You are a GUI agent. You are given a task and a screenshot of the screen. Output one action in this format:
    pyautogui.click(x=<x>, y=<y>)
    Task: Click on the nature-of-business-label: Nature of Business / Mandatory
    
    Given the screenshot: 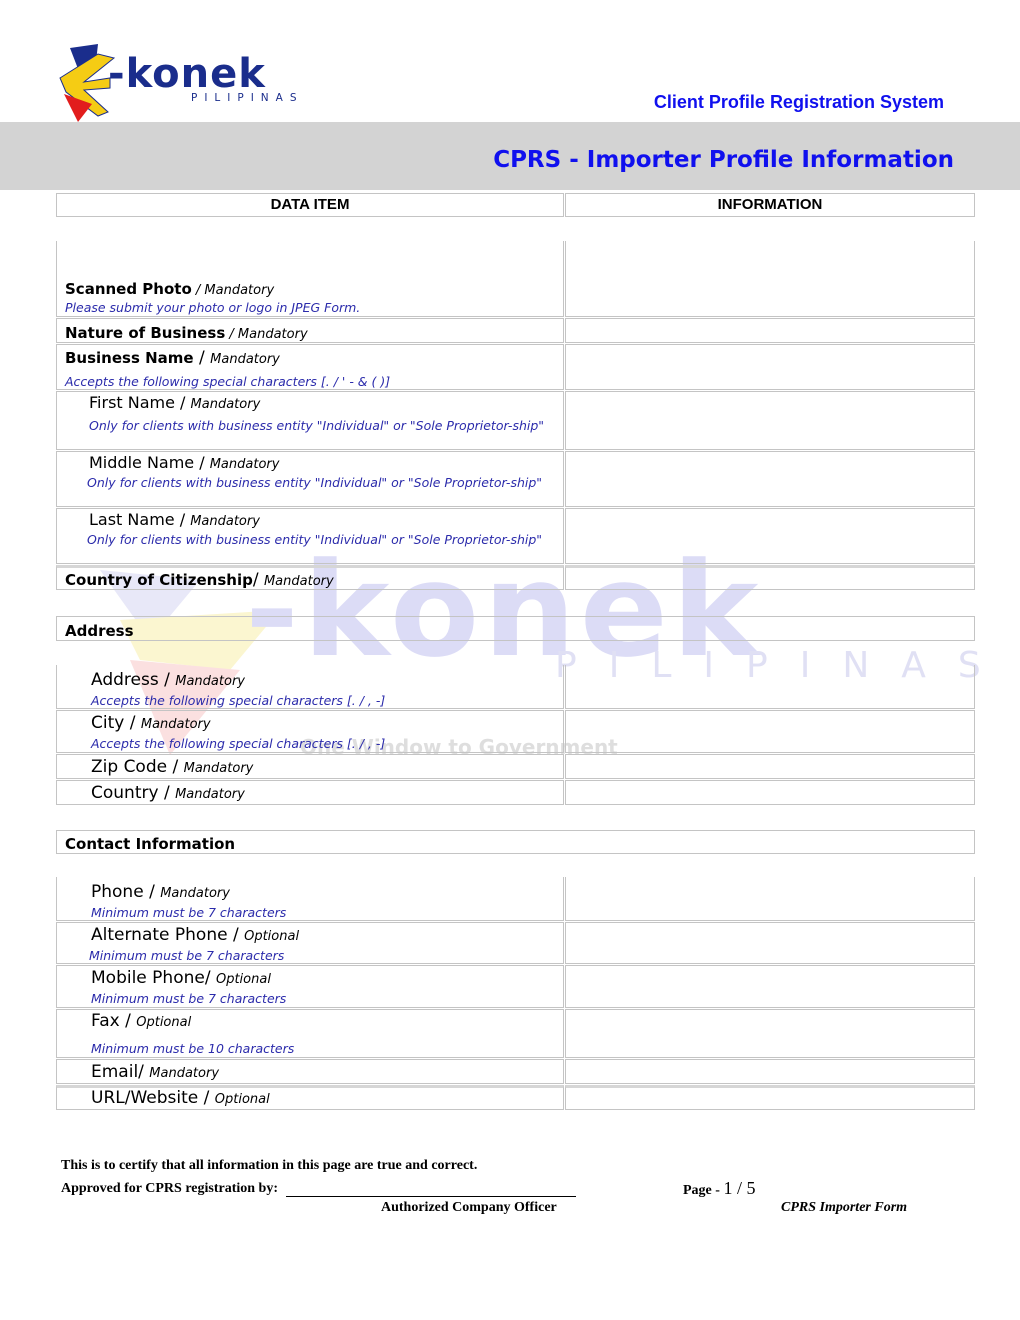 What is the action you would take?
    pyautogui.click(x=186, y=333)
    